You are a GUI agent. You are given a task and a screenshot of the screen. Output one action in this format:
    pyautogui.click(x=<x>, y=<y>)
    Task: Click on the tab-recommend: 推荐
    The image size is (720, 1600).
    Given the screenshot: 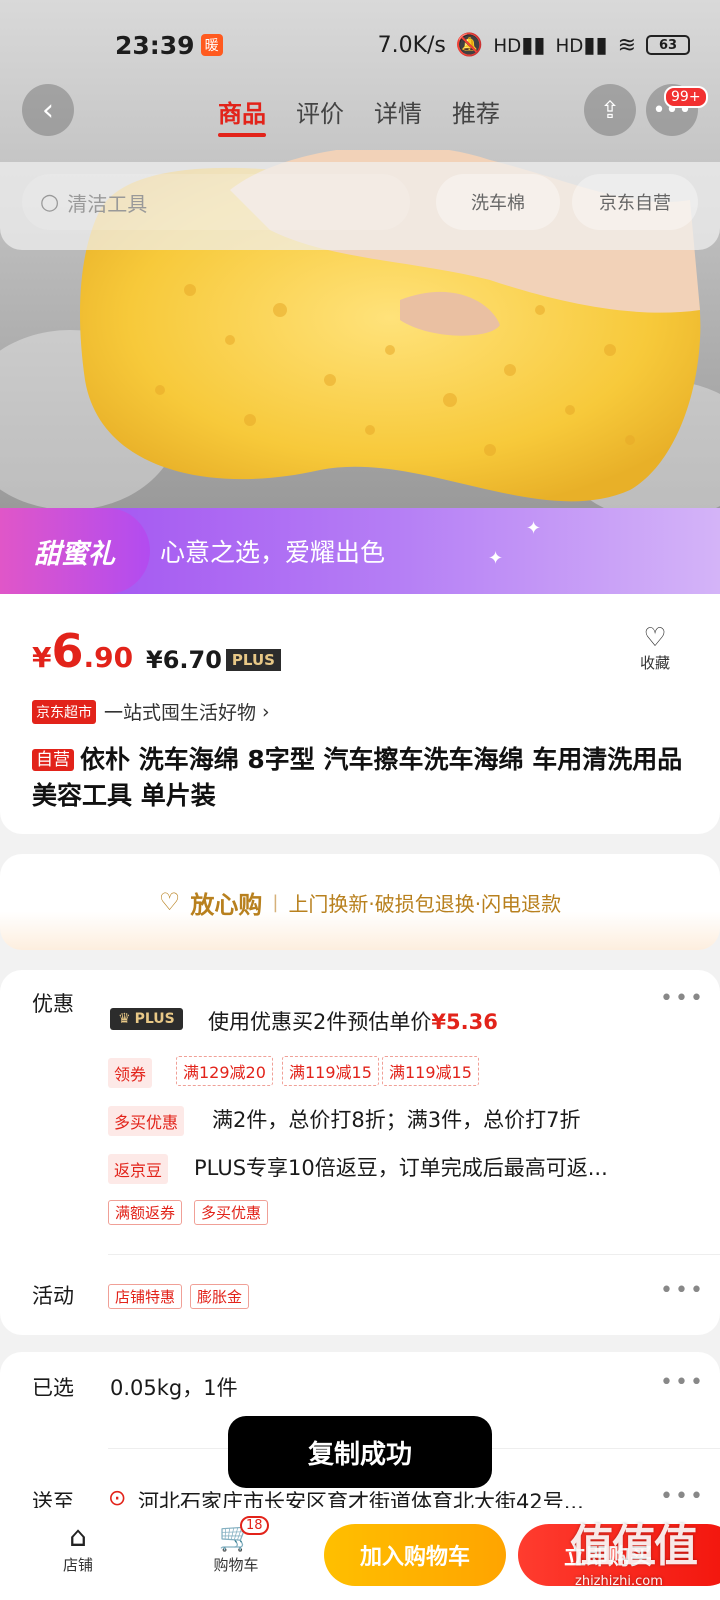 What is the action you would take?
    pyautogui.click(x=476, y=115)
    